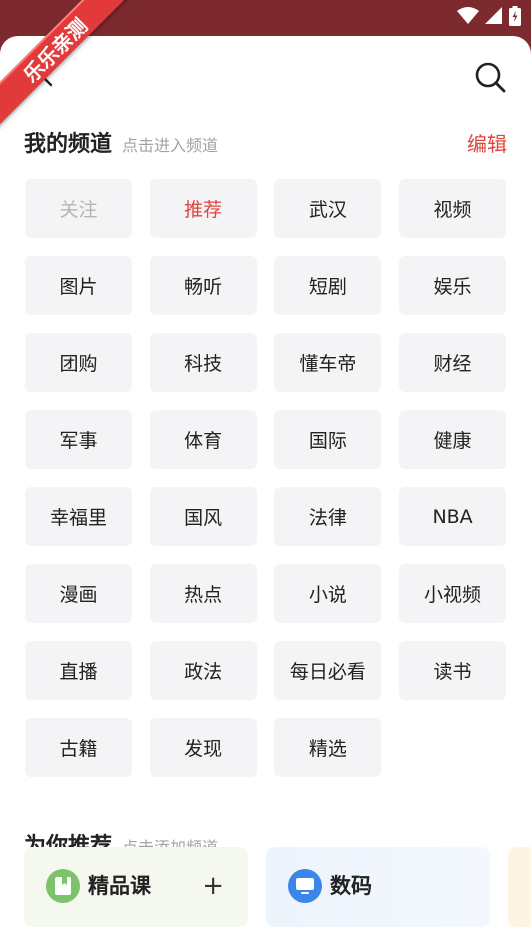  Describe the element at coordinates (493, 15) in the screenshot. I see `signal-icon` at that location.